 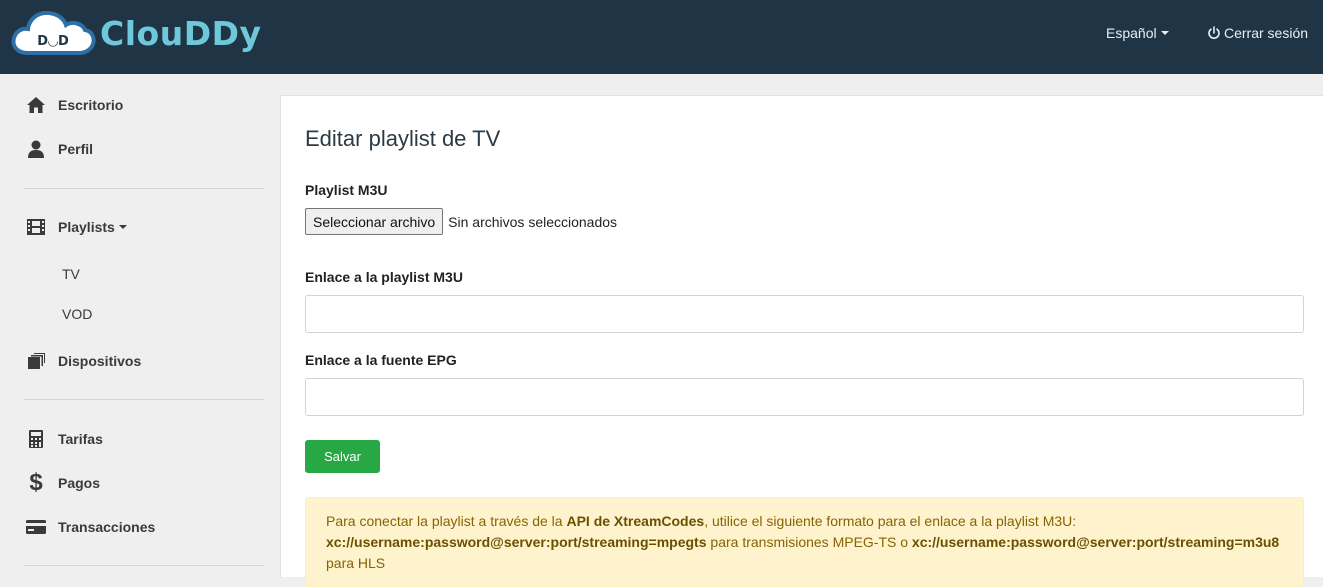 I want to click on m3u-file-label: Playlist M3U, so click(x=346, y=190).